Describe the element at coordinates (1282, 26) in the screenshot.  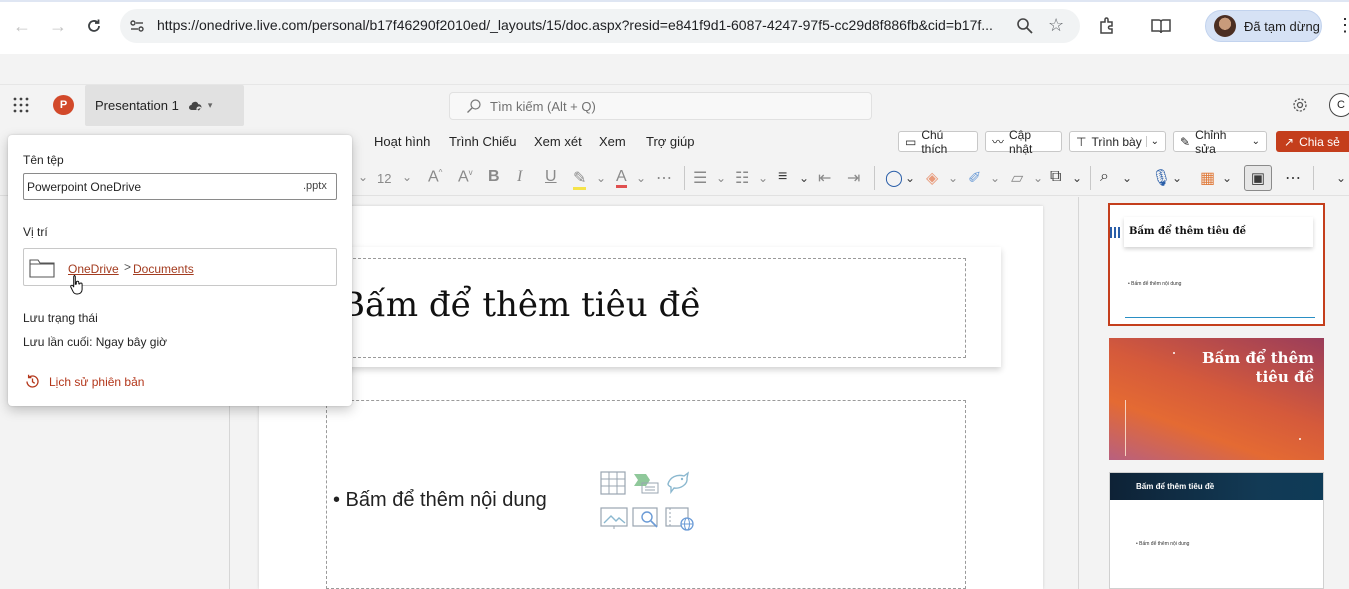
I see `profile-status-label: Đã tạm dừng` at that location.